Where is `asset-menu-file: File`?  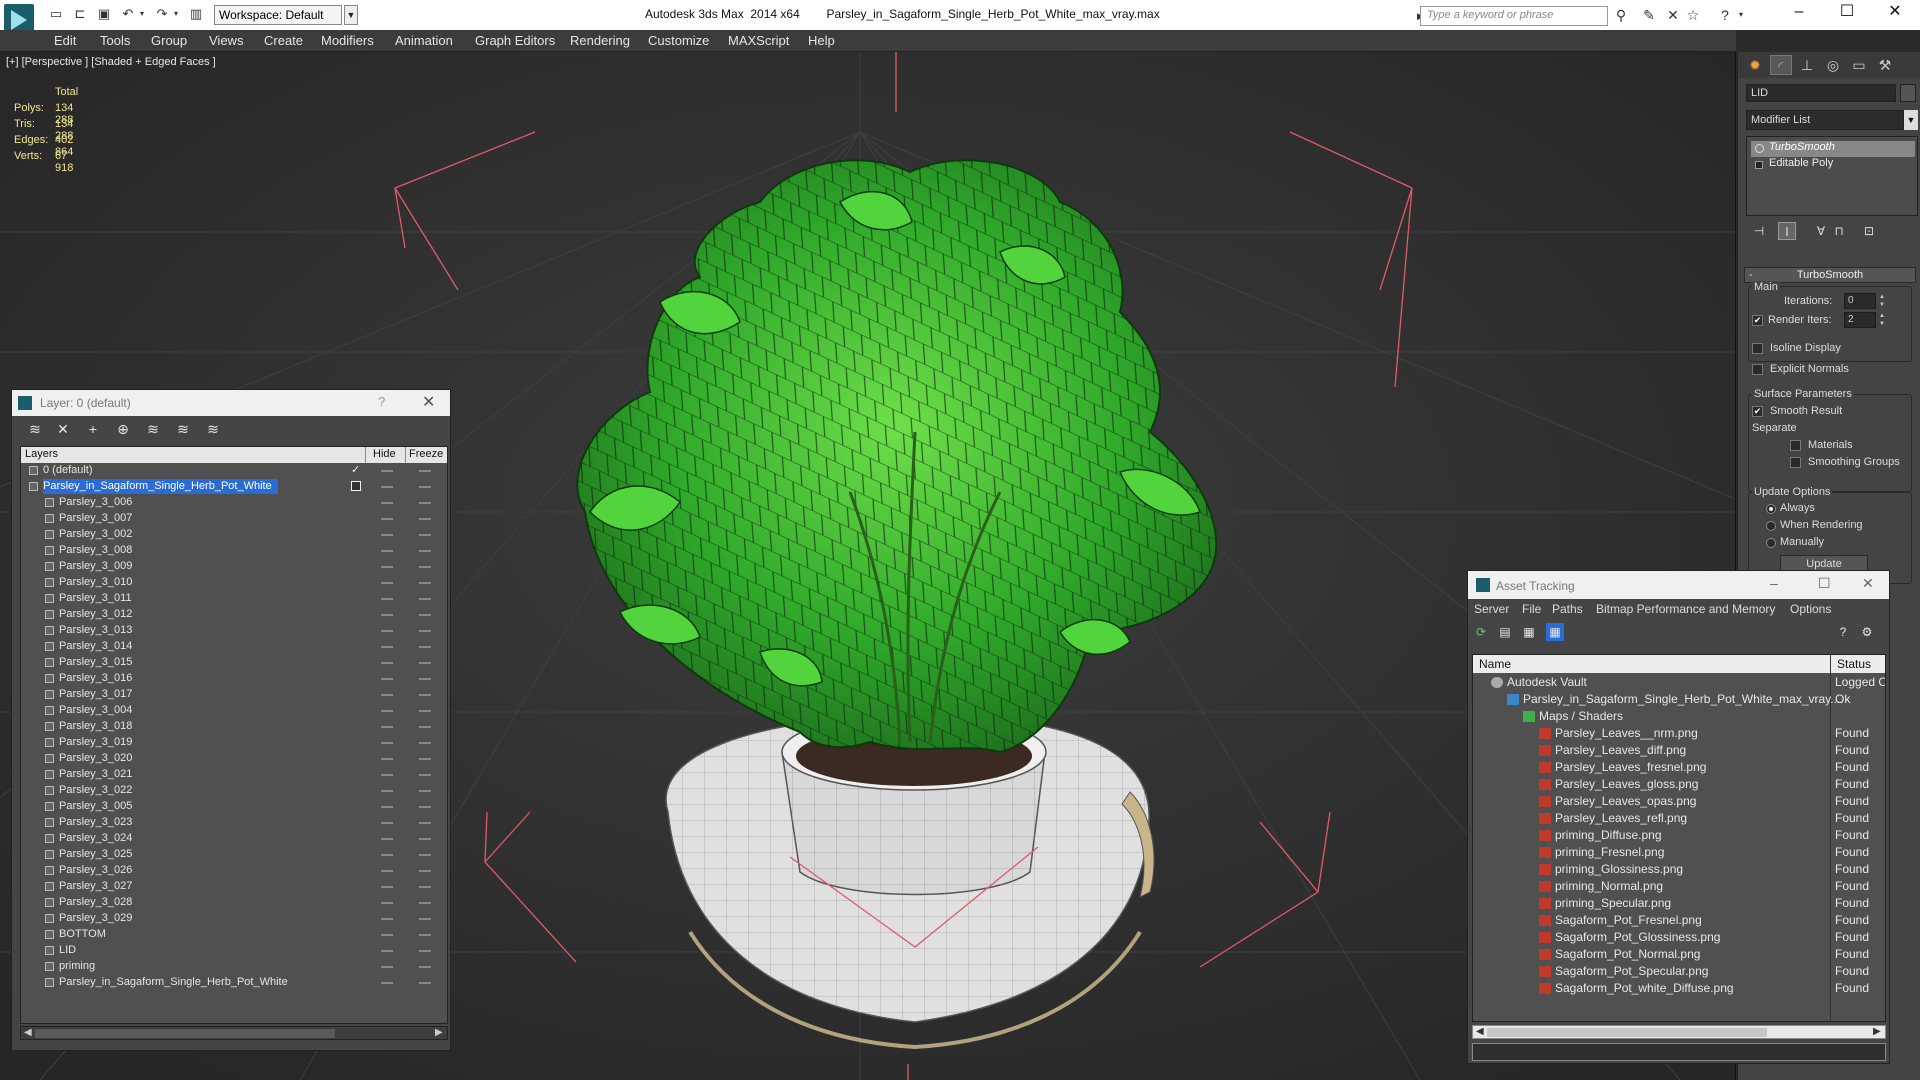 asset-menu-file: File is located at coordinates (1531, 609).